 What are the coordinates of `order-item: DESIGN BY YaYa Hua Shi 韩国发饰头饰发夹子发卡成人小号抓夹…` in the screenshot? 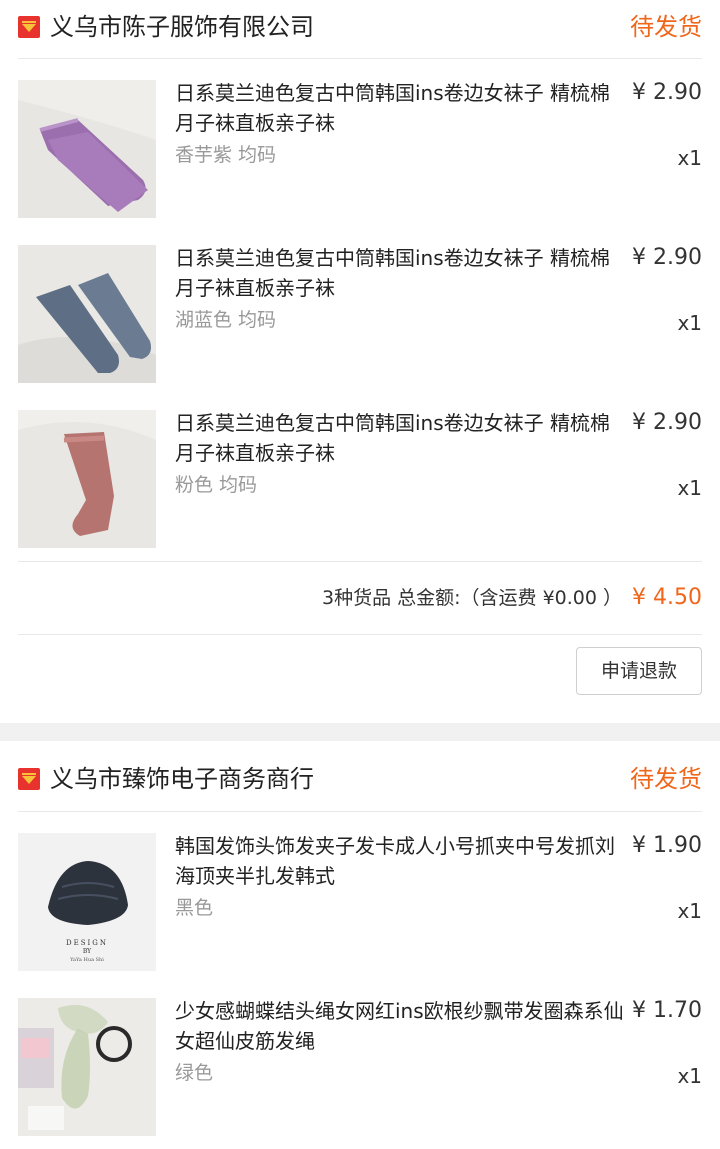 It's located at (360, 901).